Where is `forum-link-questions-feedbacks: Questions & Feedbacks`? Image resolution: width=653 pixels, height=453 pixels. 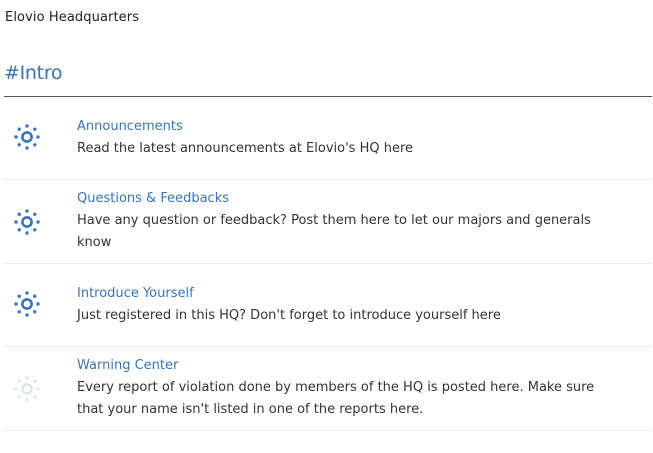 forum-link-questions-feedbacks: Questions & Feedbacks is located at coordinates (153, 198).